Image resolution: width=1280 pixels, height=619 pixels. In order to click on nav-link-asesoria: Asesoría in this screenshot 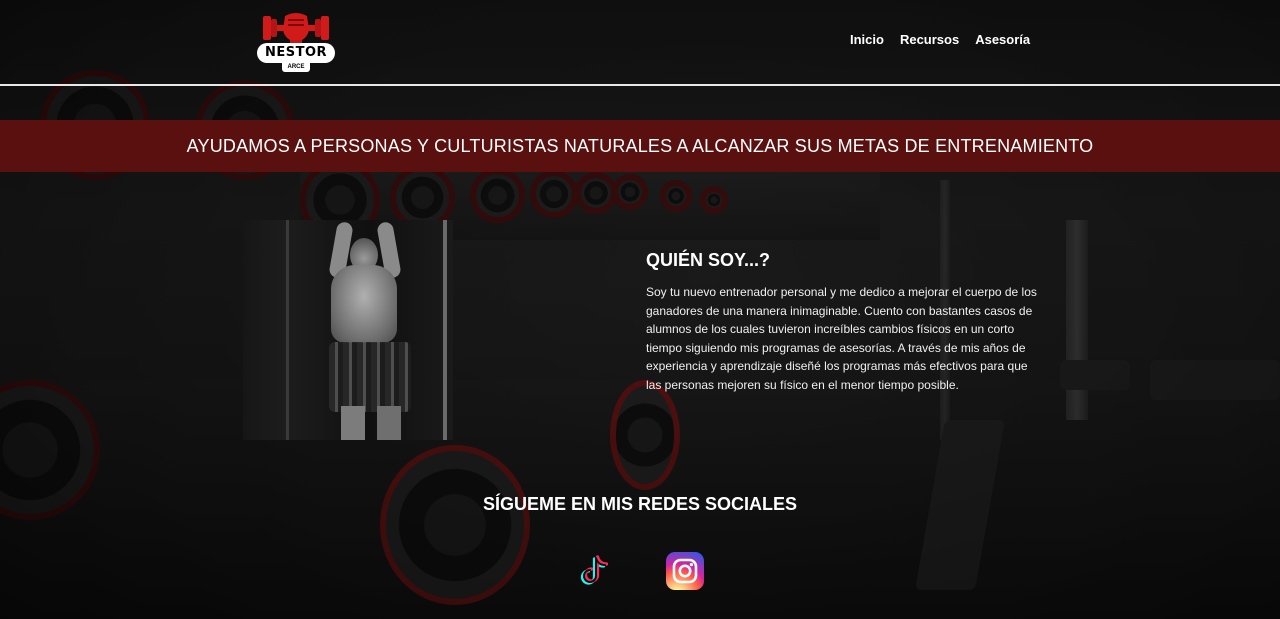, I will do `click(1002, 39)`.